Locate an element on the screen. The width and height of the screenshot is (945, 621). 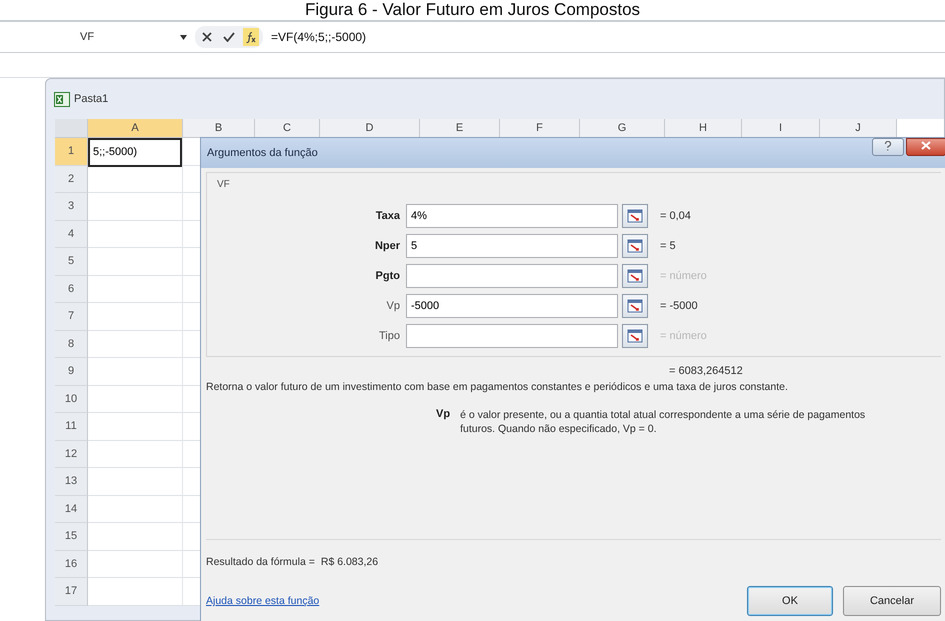
ok-button: OK is located at coordinates (790, 601).